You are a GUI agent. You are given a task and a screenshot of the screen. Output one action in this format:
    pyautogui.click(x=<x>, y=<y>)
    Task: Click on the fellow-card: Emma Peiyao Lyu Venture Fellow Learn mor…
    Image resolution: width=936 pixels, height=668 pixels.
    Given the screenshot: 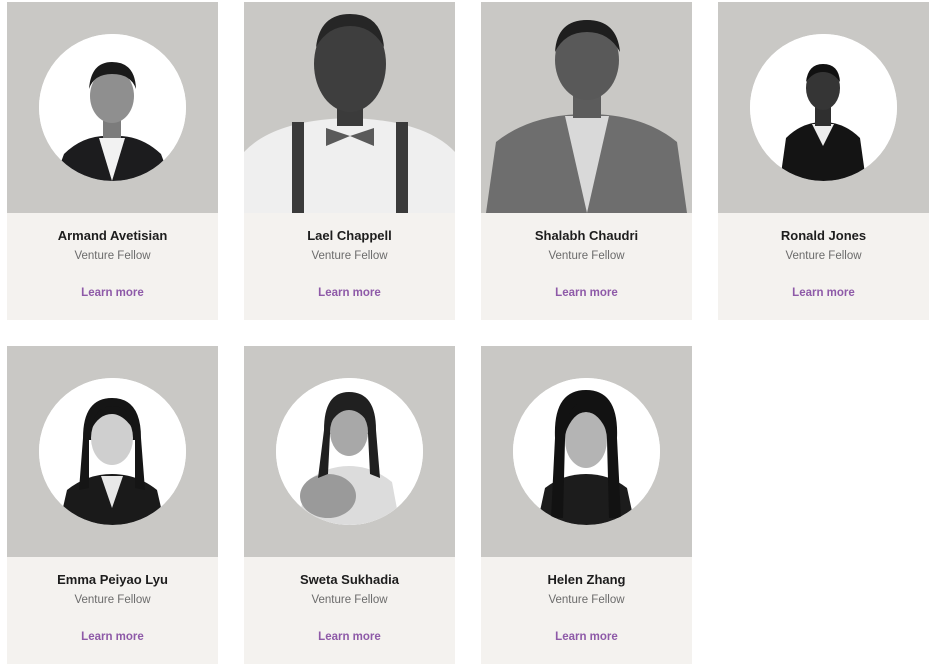 What is the action you would take?
    pyautogui.click(x=112, y=505)
    